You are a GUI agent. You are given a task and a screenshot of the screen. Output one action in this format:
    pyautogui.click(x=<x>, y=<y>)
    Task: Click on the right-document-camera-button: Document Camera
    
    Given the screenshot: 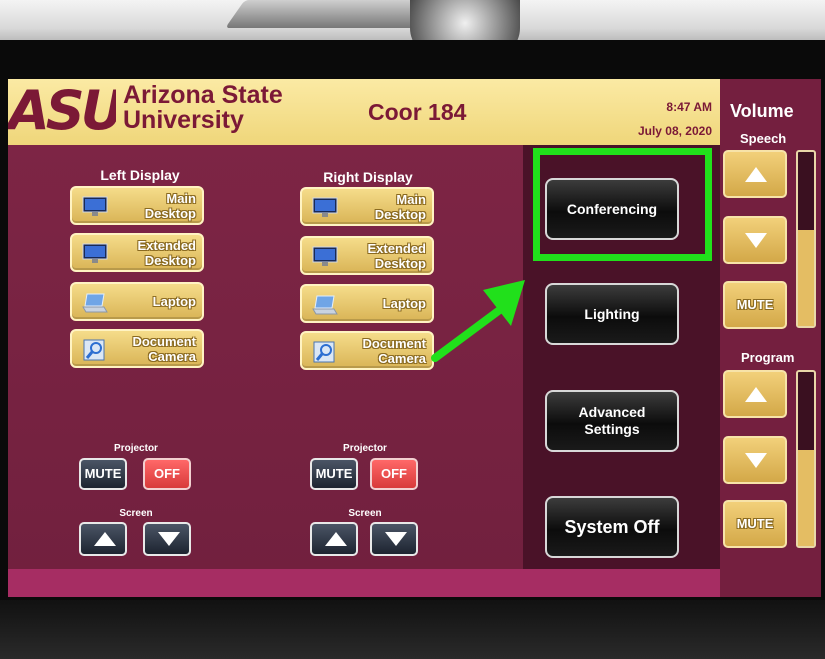 What is the action you would take?
    pyautogui.click(x=367, y=350)
    